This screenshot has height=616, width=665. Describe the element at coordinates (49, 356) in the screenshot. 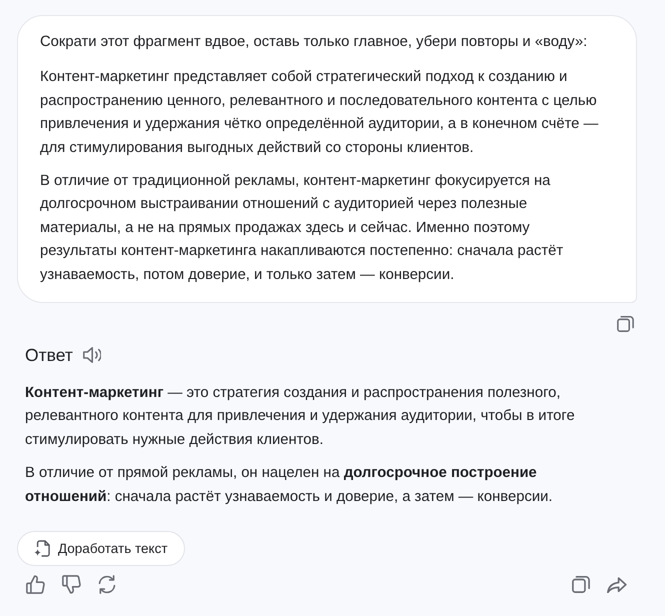

I see `answer-title: Ответ` at that location.